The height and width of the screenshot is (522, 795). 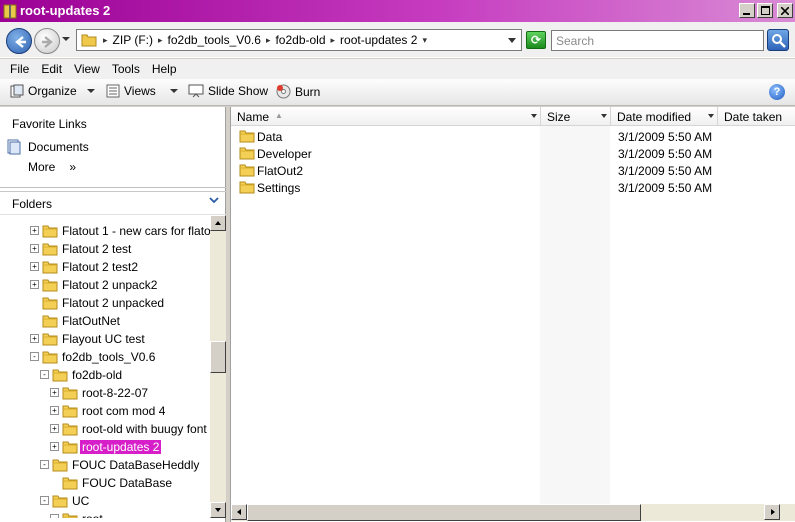 What do you see at coordinates (87, 69) in the screenshot?
I see `menu-view: View` at bounding box center [87, 69].